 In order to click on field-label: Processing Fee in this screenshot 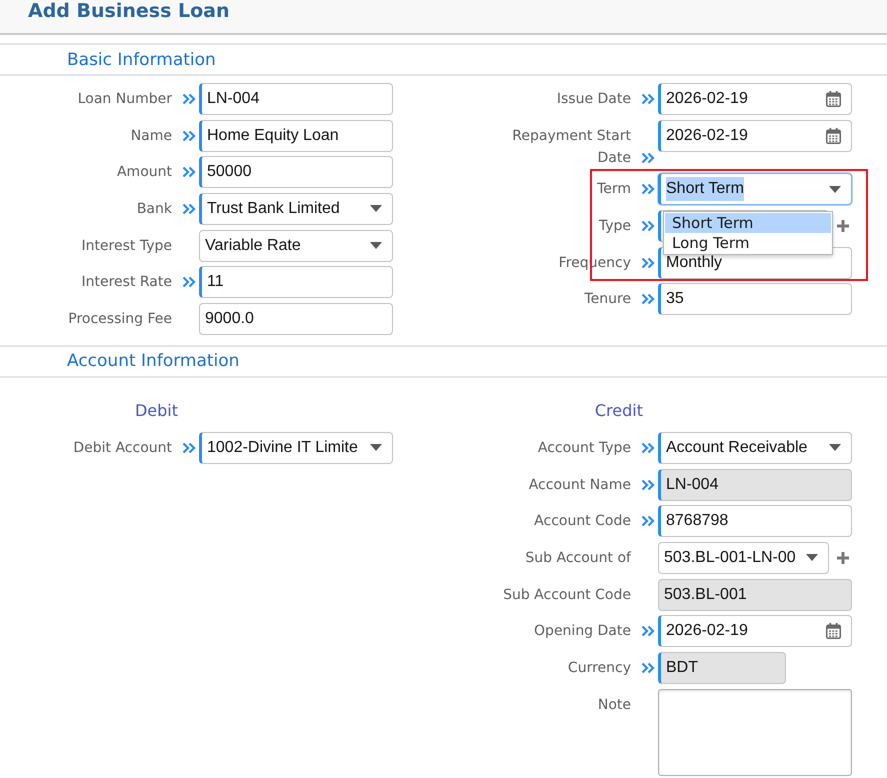, I will do `click(120, 318)`.